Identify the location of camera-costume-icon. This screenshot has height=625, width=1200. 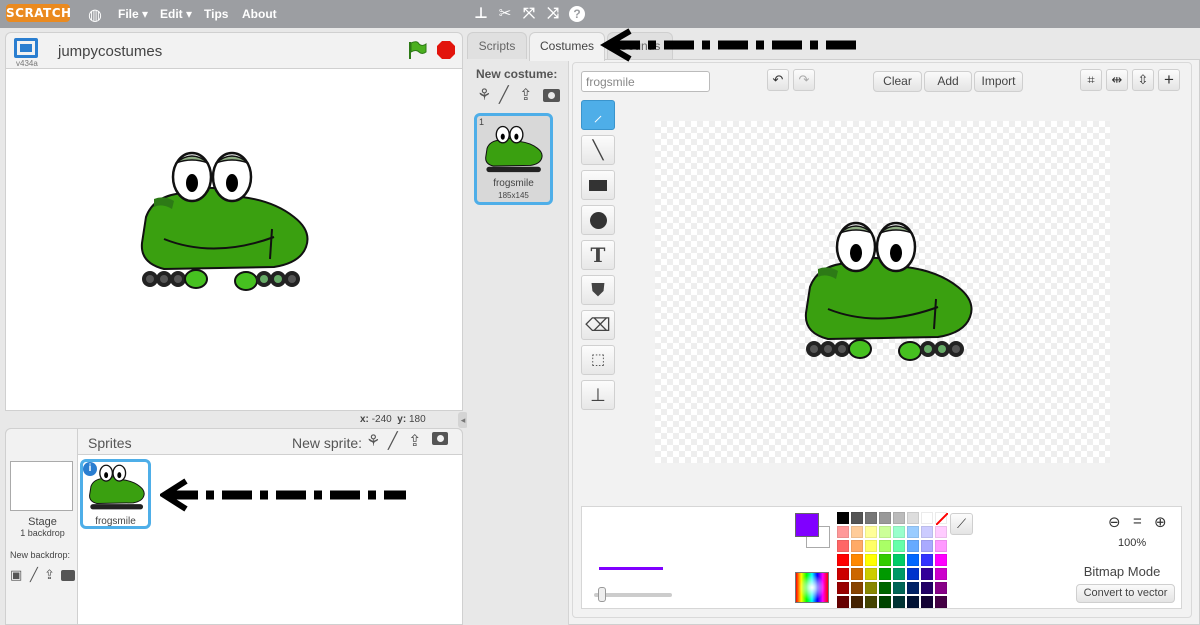
(551, 95).